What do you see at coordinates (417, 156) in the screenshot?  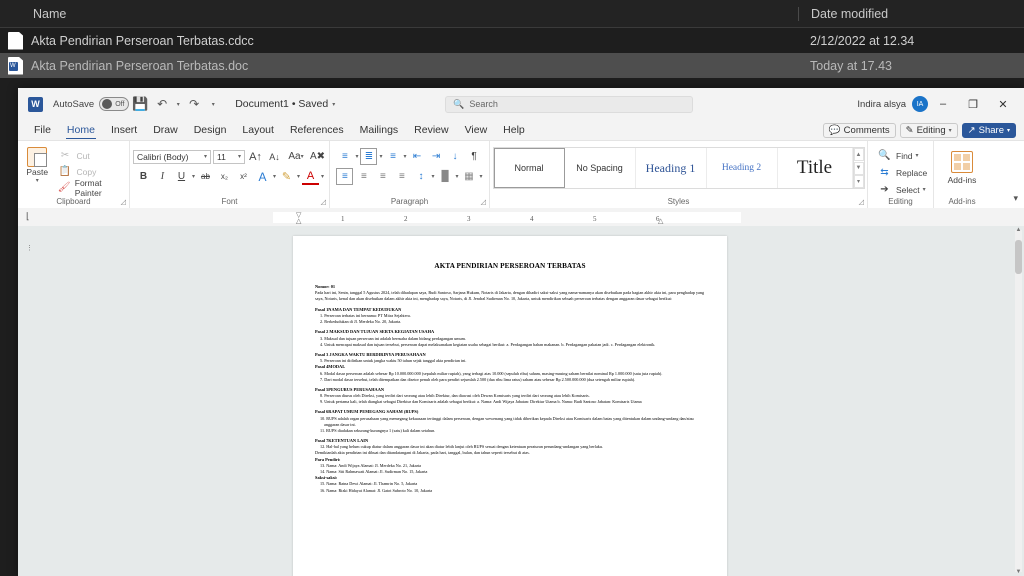 I see `decrease-indent-icon: ⇤` at bounding box center [417, 156].